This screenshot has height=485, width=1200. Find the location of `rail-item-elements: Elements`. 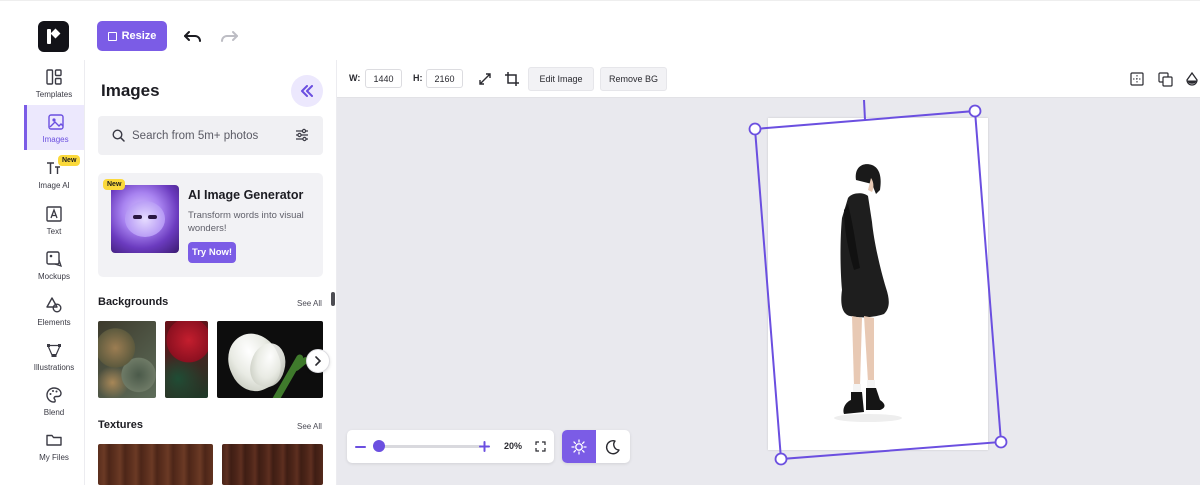

rail-item-elements: Elements is located at coordinates (54, 310).